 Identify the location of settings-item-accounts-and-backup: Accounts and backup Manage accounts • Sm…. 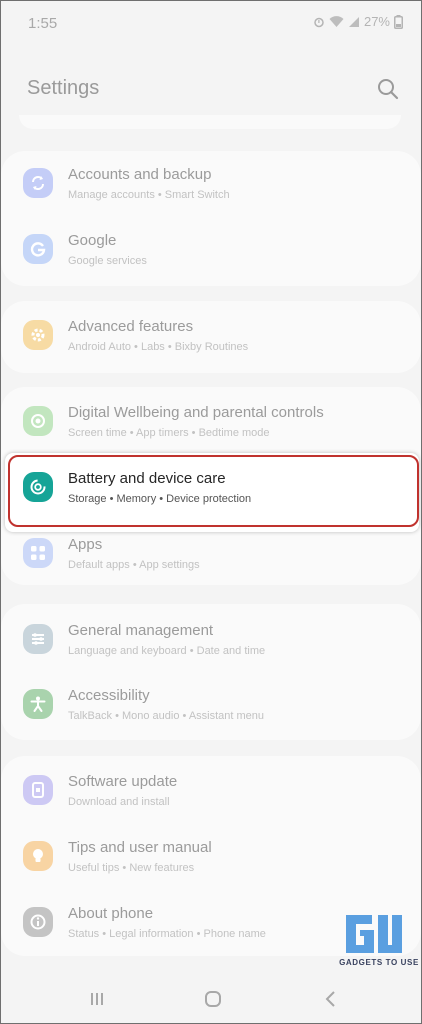
(211, 186).